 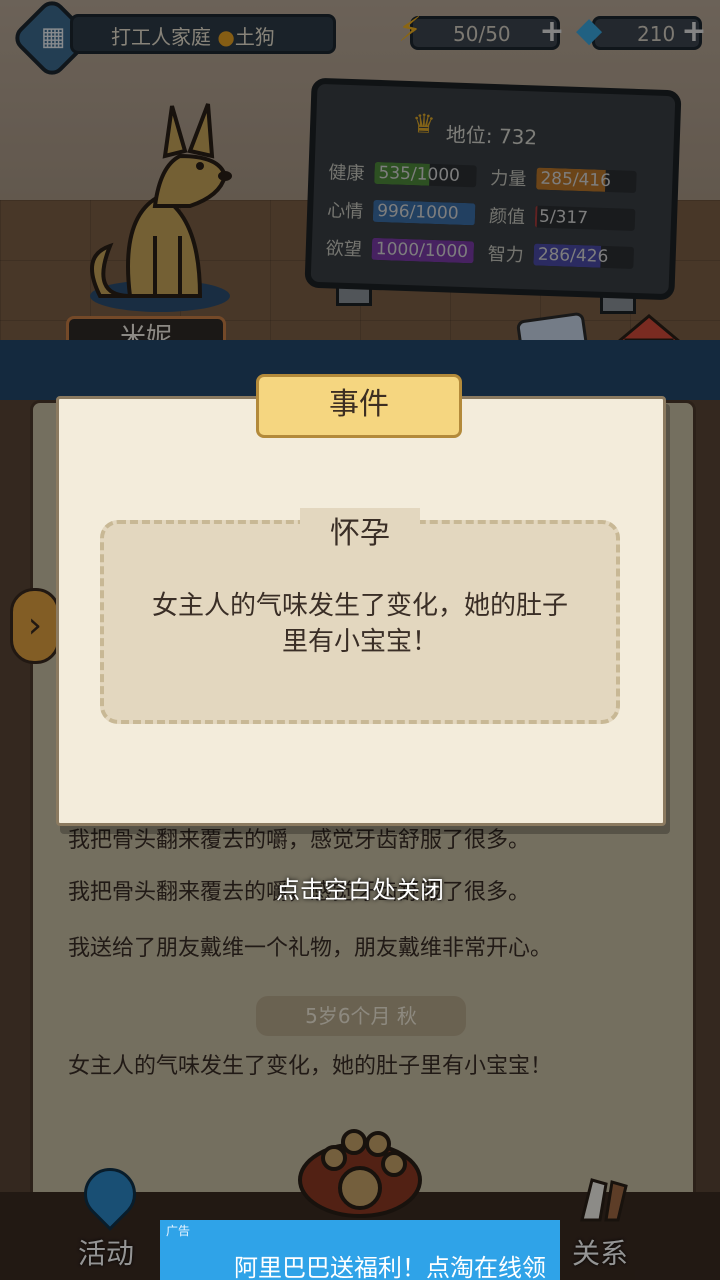 What do you see at coordinates (178, 1231) in the screenshot?
I see `ad-tag: 广告` at bounding box center [178, 1231].